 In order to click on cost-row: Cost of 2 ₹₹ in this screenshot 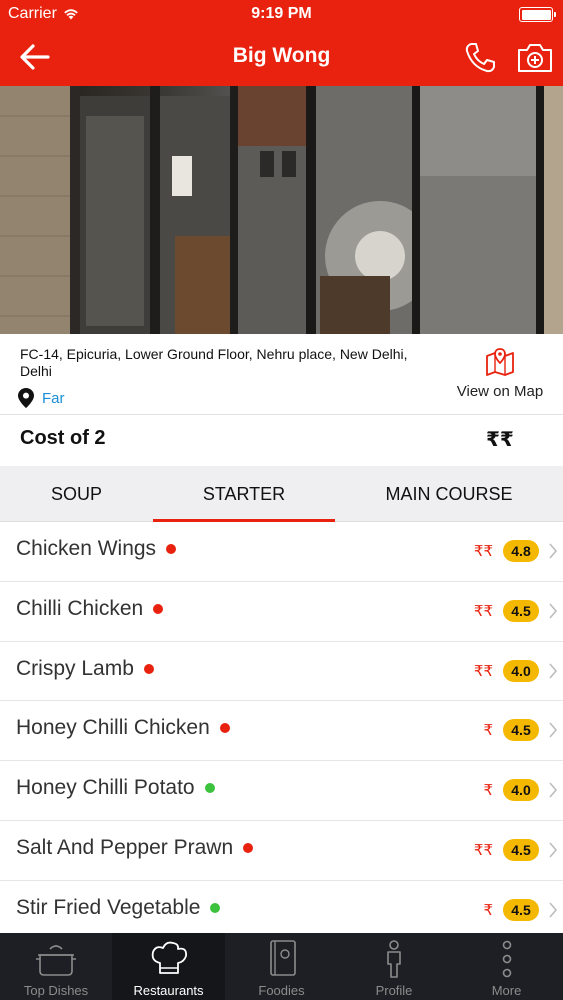, I will do `click(281, 440)`.